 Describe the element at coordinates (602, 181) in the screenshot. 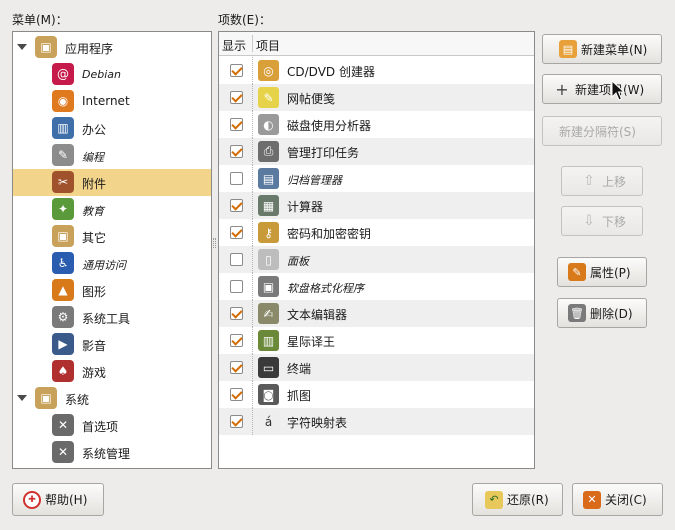

I see `move-up-button: ⇧ 上移` at that location.